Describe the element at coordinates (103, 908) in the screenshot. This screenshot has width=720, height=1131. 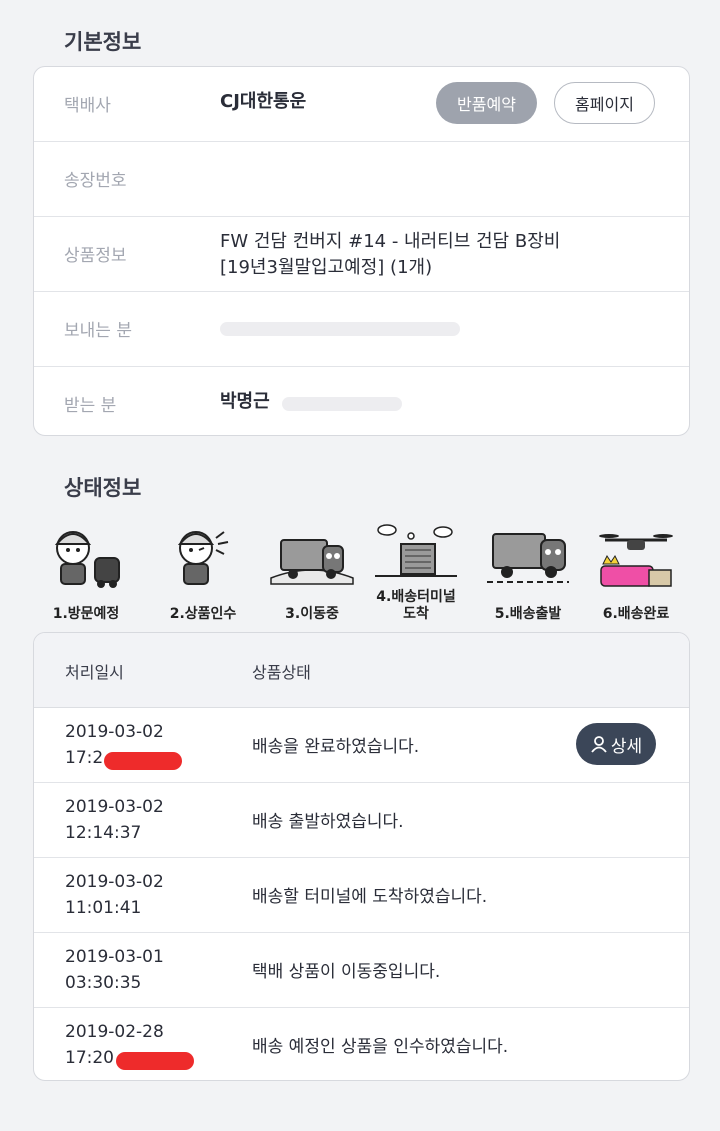
I see `row-time: 11:01:41` at that location.